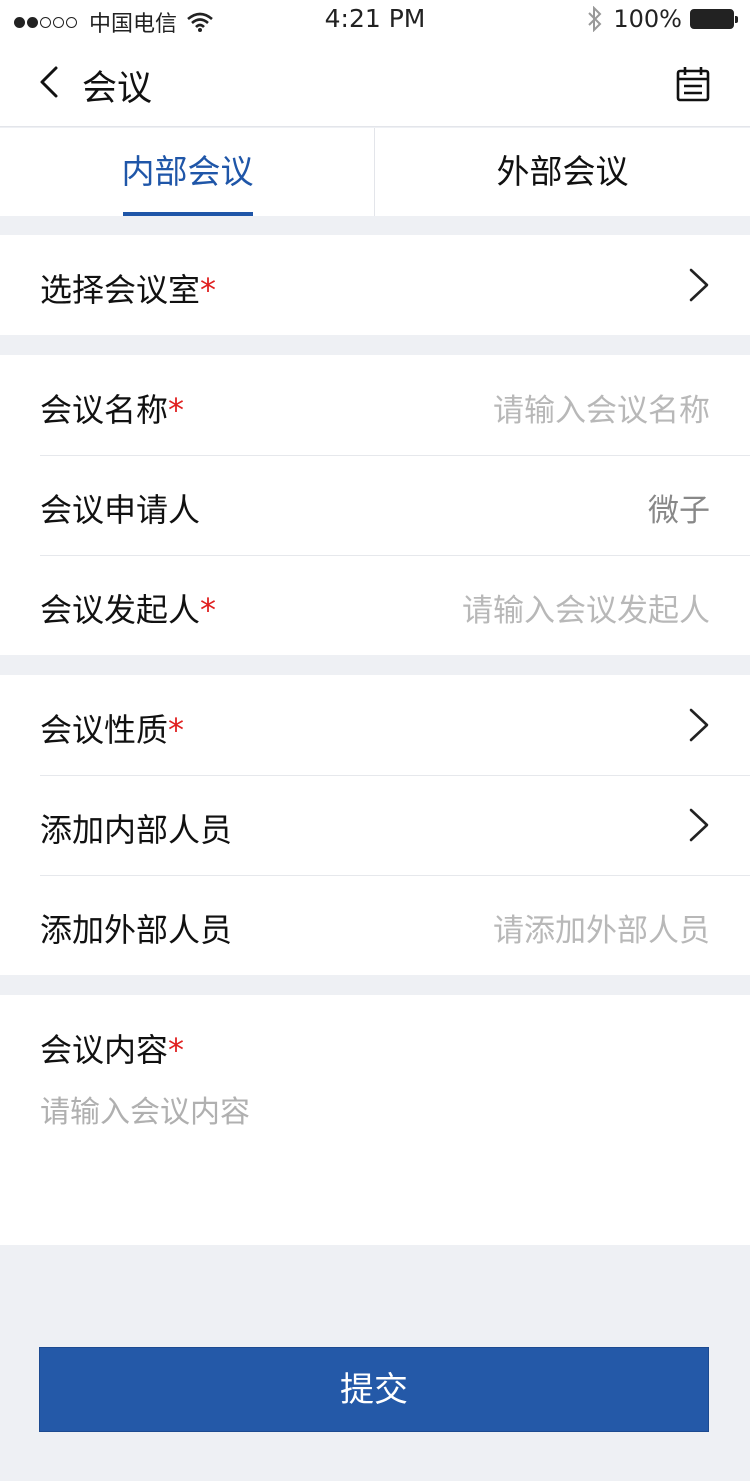 This screenshot has width=750, height=1481. I want to click on page-title: 会议, so click(117, 89).